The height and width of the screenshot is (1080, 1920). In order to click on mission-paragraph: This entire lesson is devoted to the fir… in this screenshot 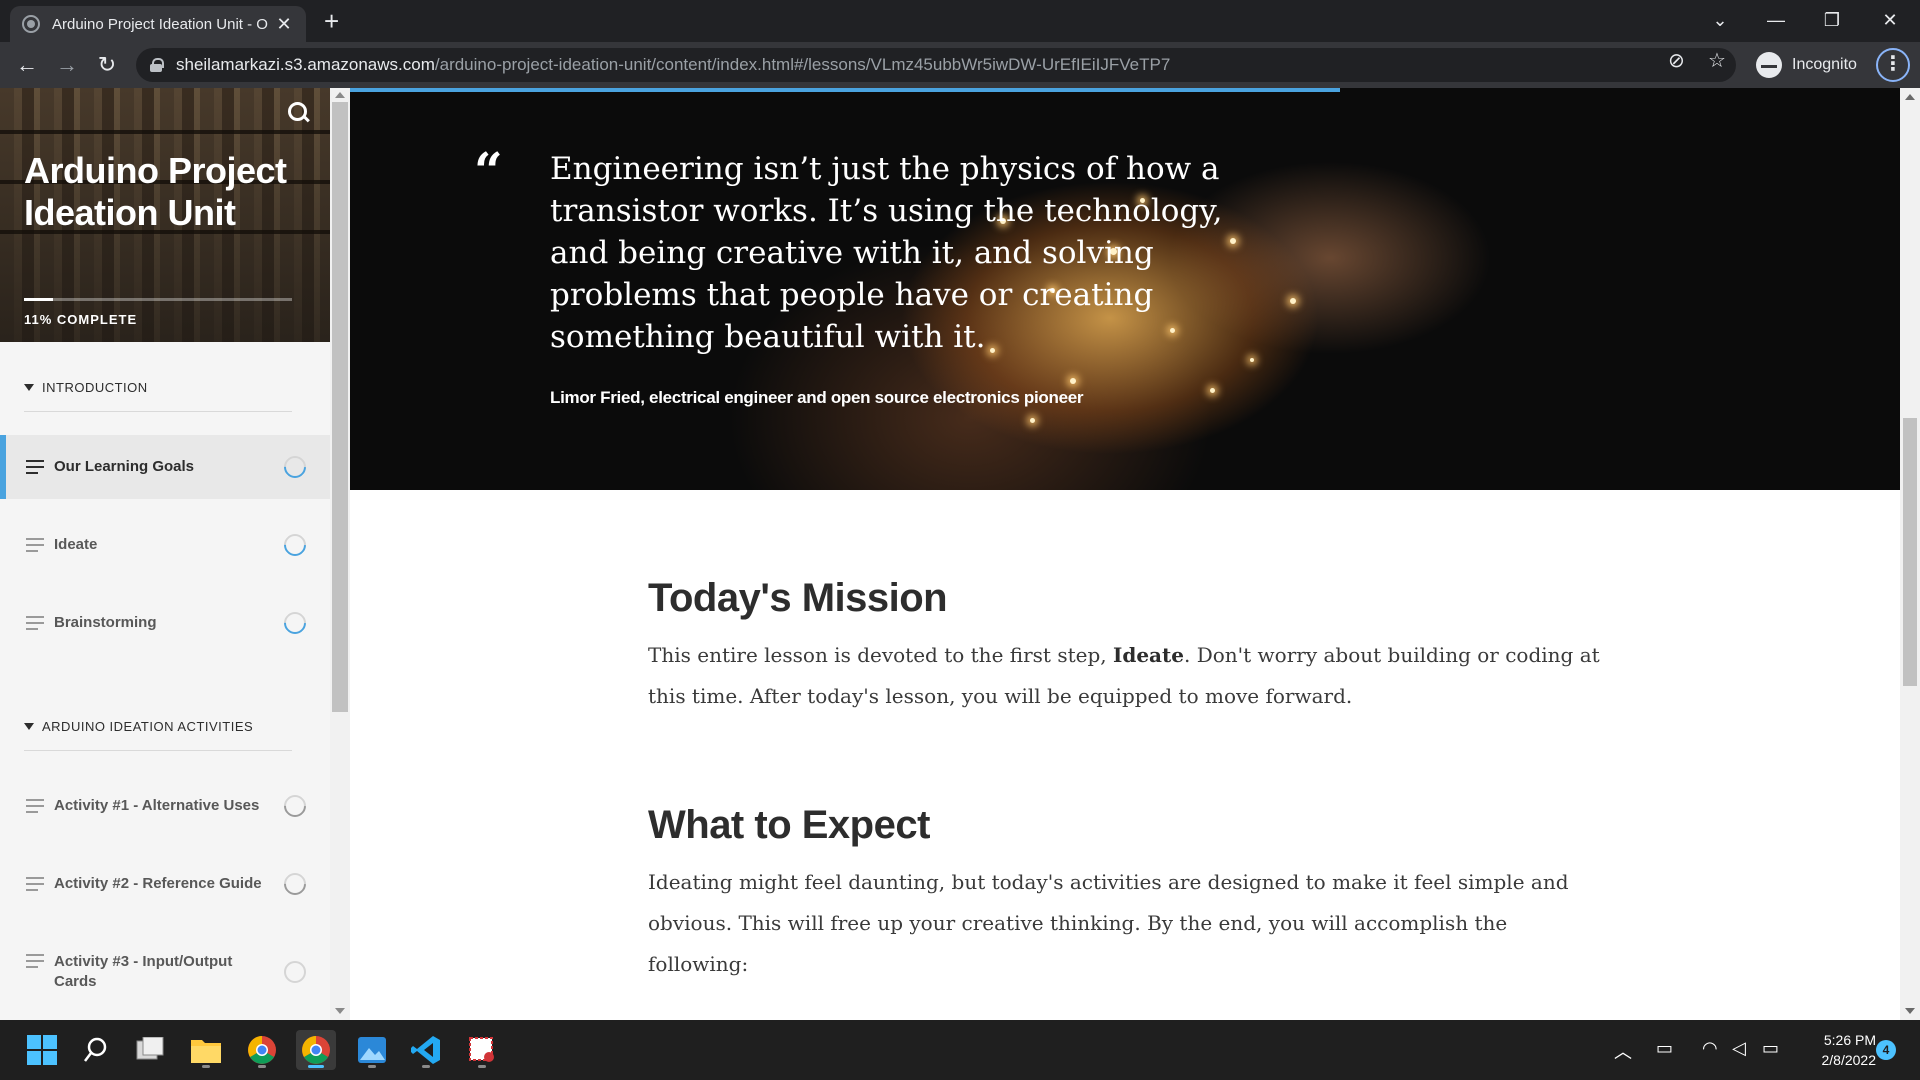, I will do `click(1128, 676)`.